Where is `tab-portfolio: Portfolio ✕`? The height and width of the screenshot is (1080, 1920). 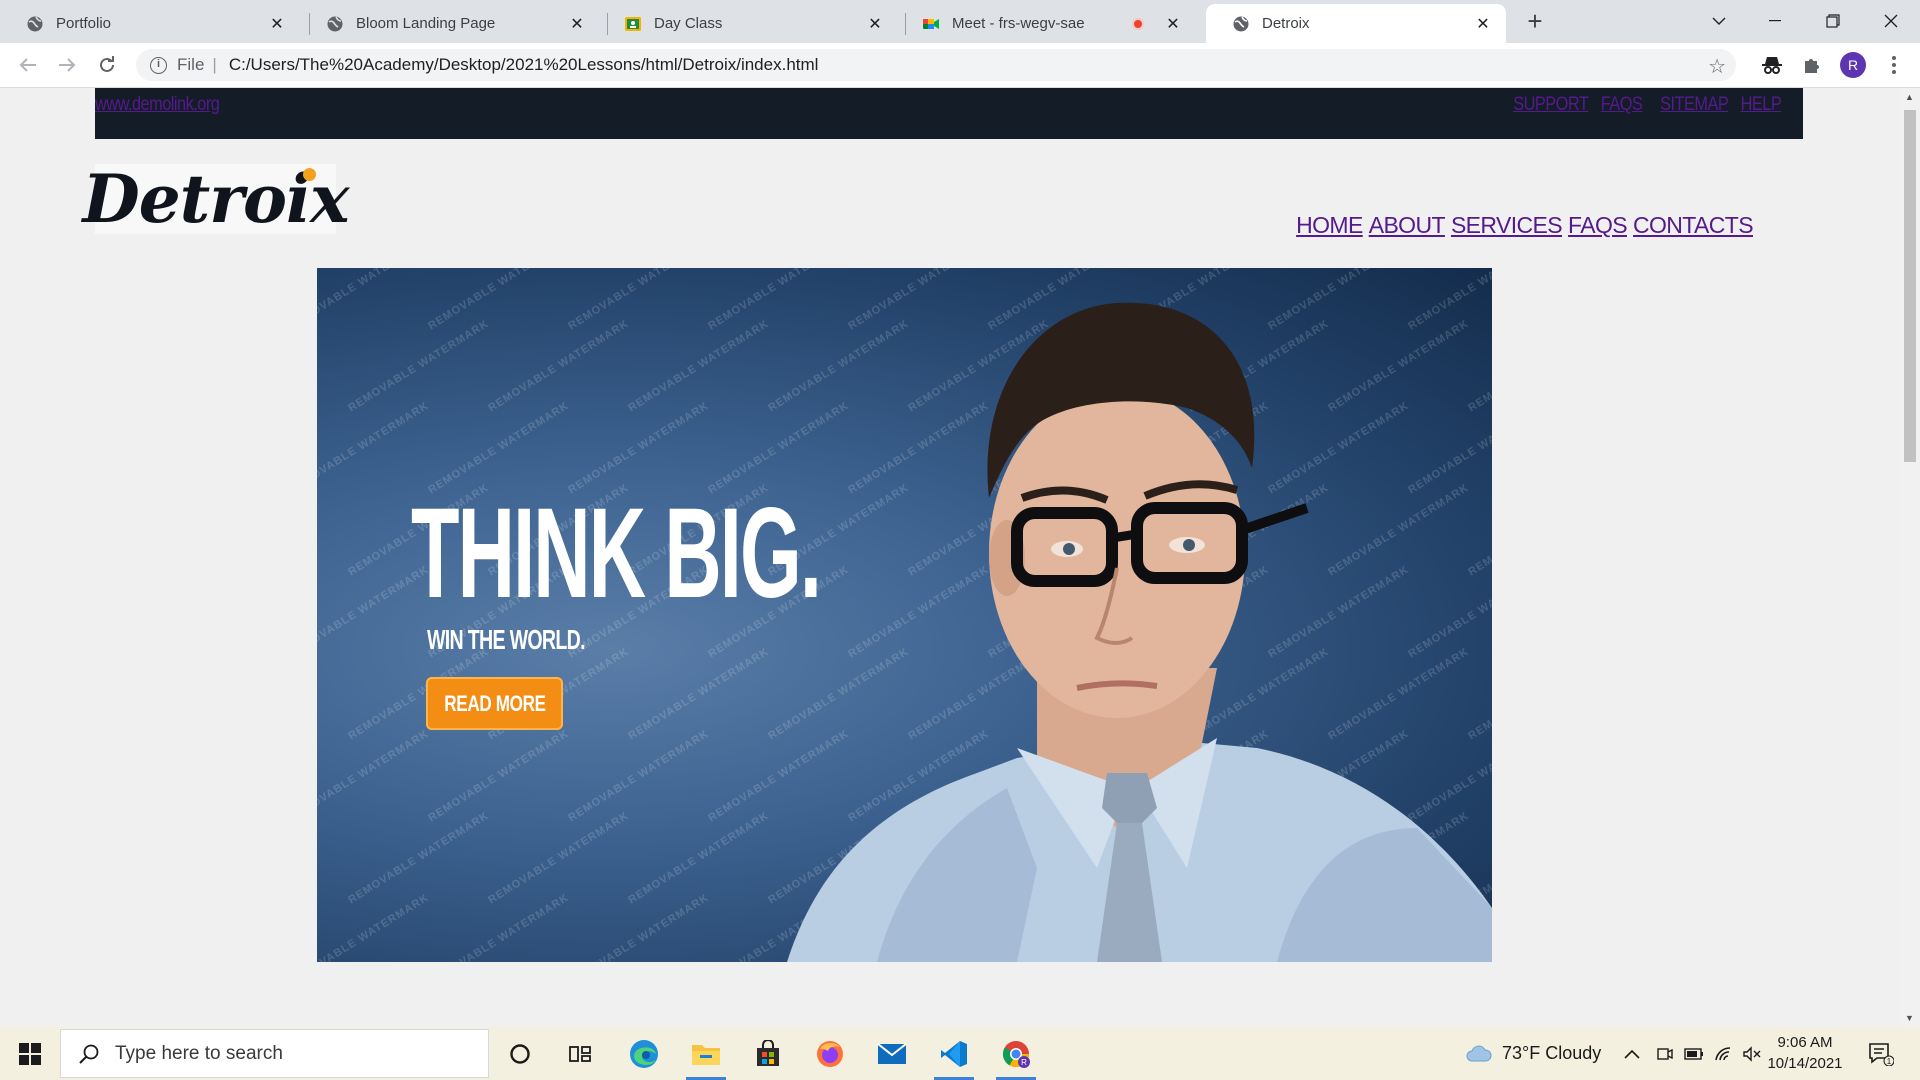
tab-portfolio: Portfolio ✕ is located at coordinates (150, 23).